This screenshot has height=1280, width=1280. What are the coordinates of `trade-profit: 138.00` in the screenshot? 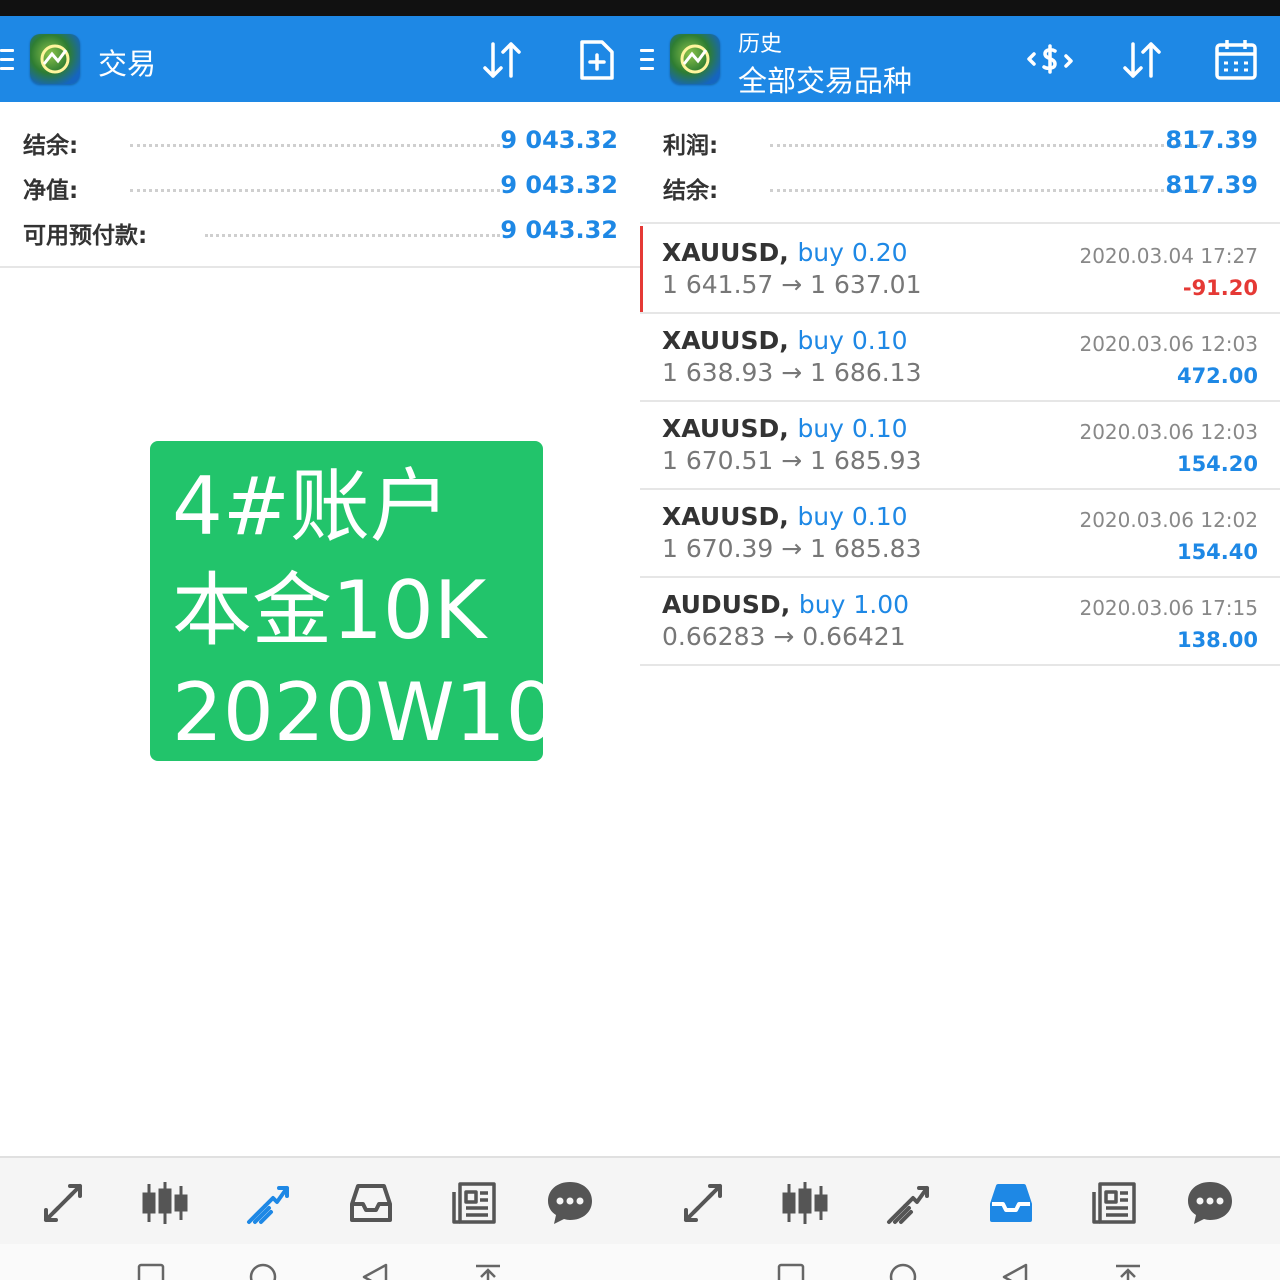 It's located at (1217, 640).